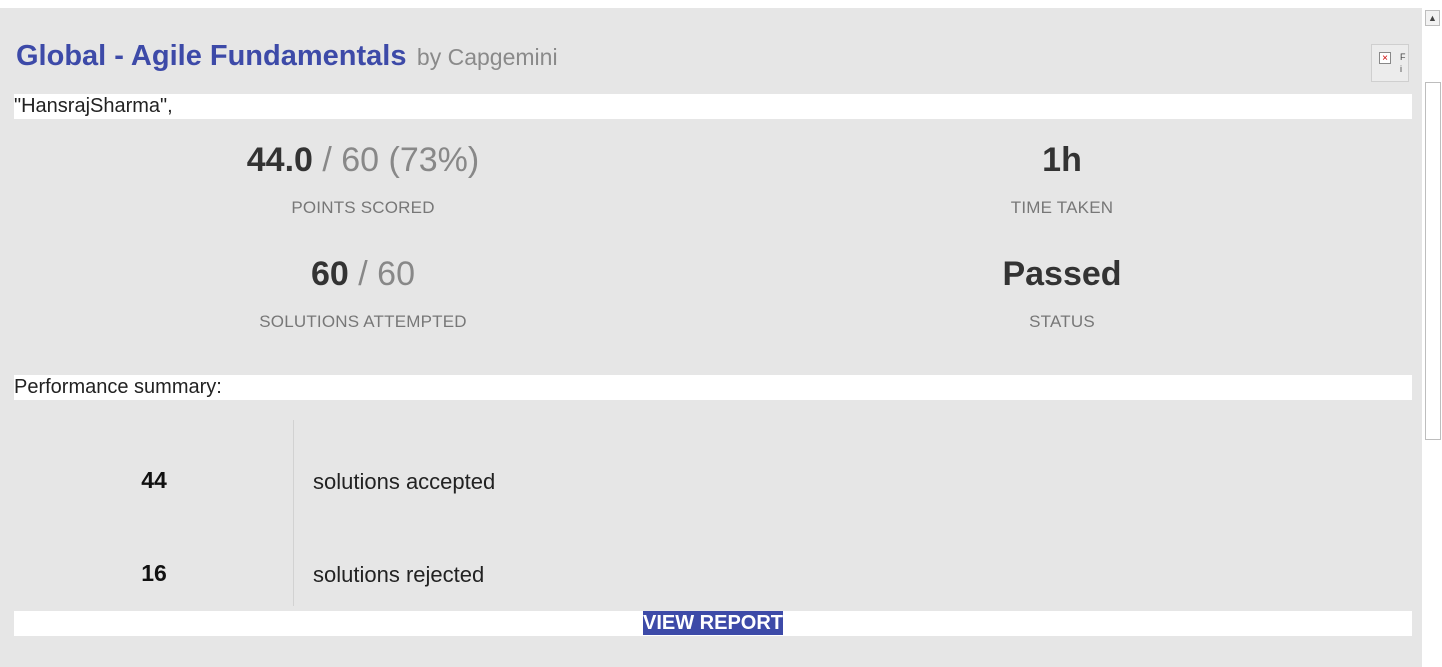  Describe the element at coordinates (712, 4) in the screenshot. I see `top-notch` at that location.